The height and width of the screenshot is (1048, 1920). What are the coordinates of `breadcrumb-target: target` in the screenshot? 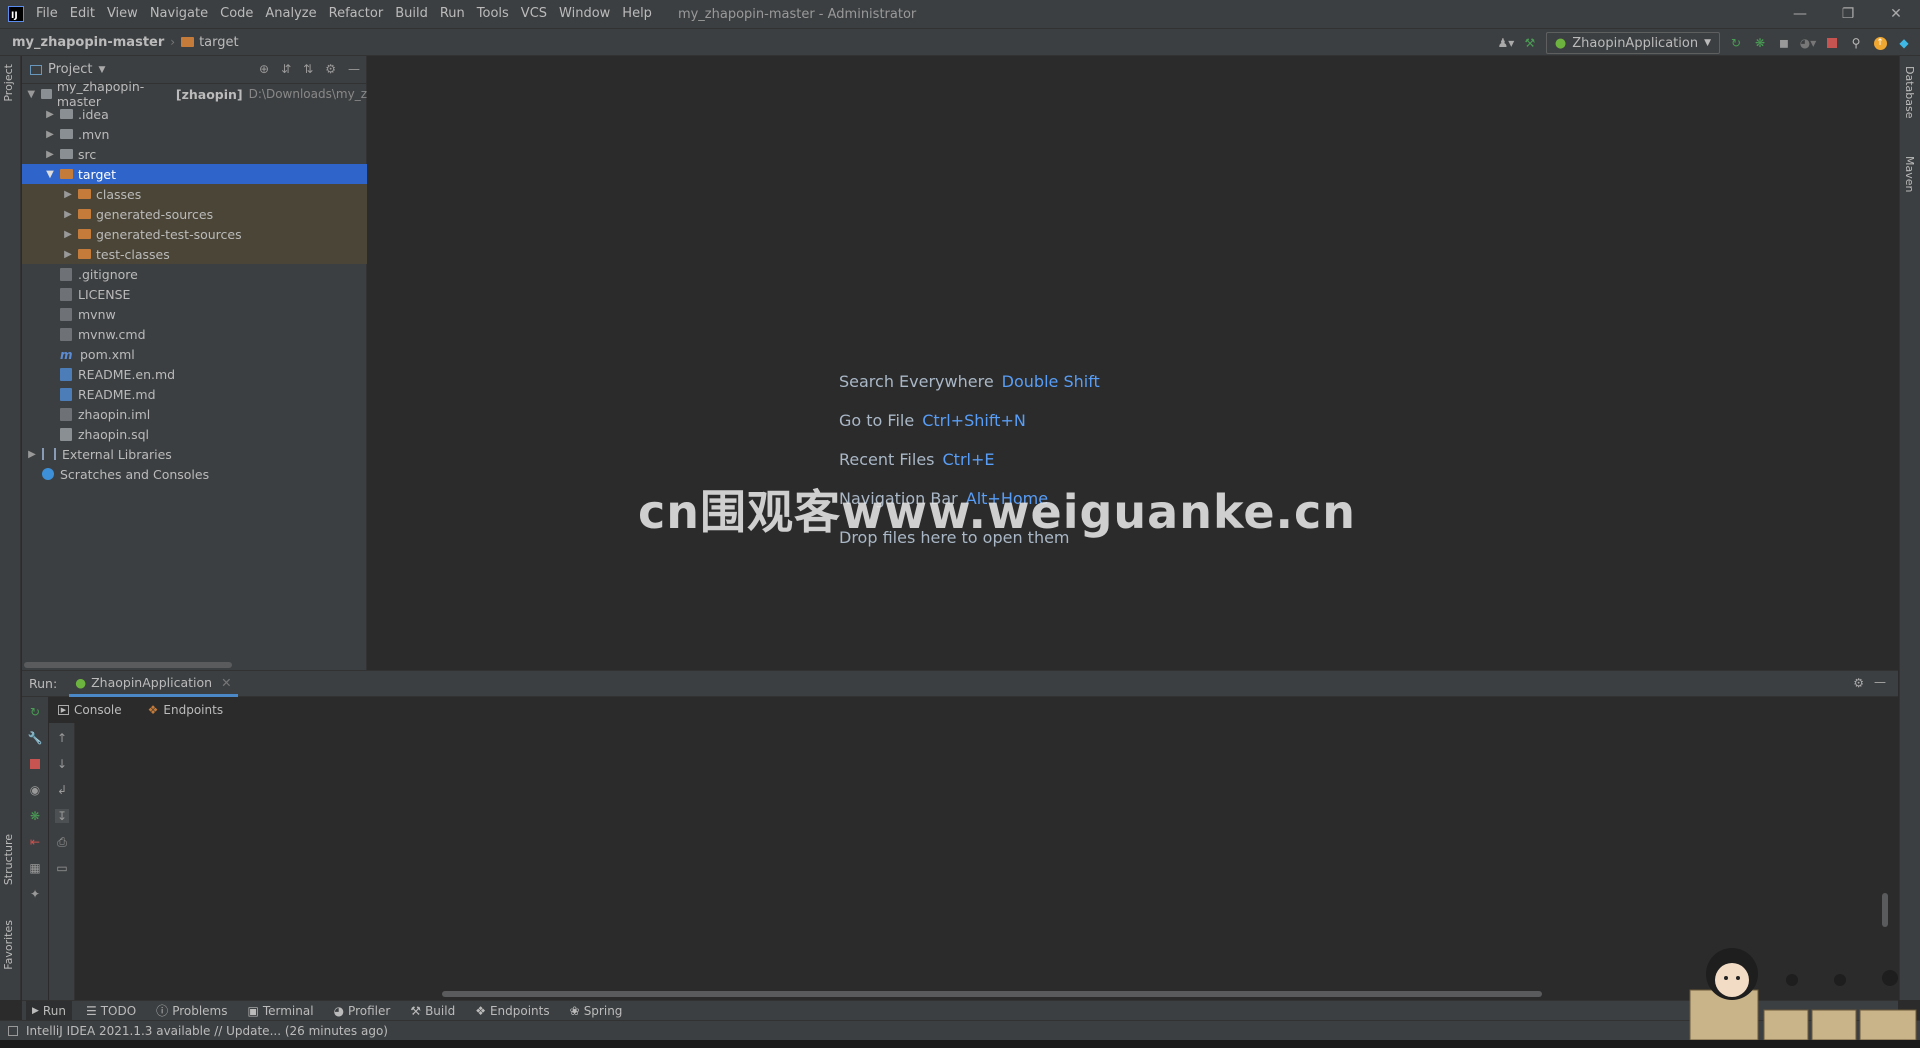 It's located at (210, 42).